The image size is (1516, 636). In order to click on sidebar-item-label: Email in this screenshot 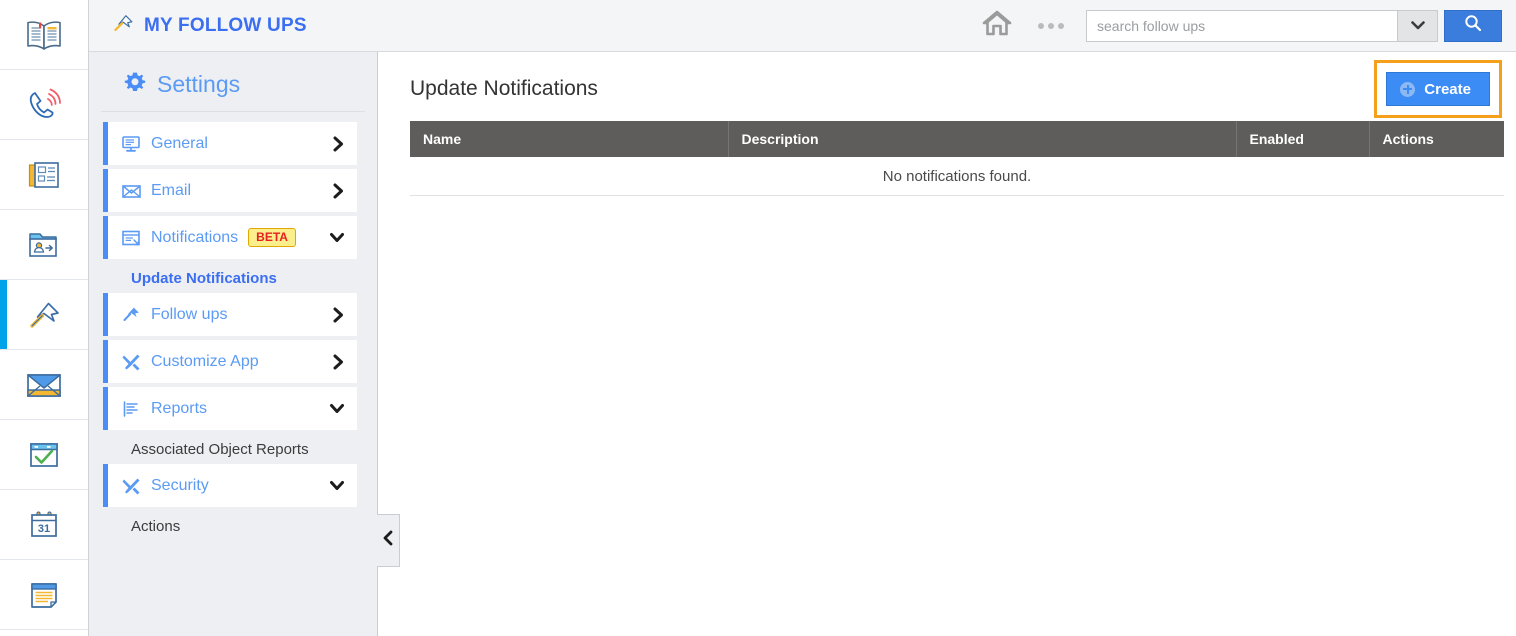, I will do `click(171, 190)`.